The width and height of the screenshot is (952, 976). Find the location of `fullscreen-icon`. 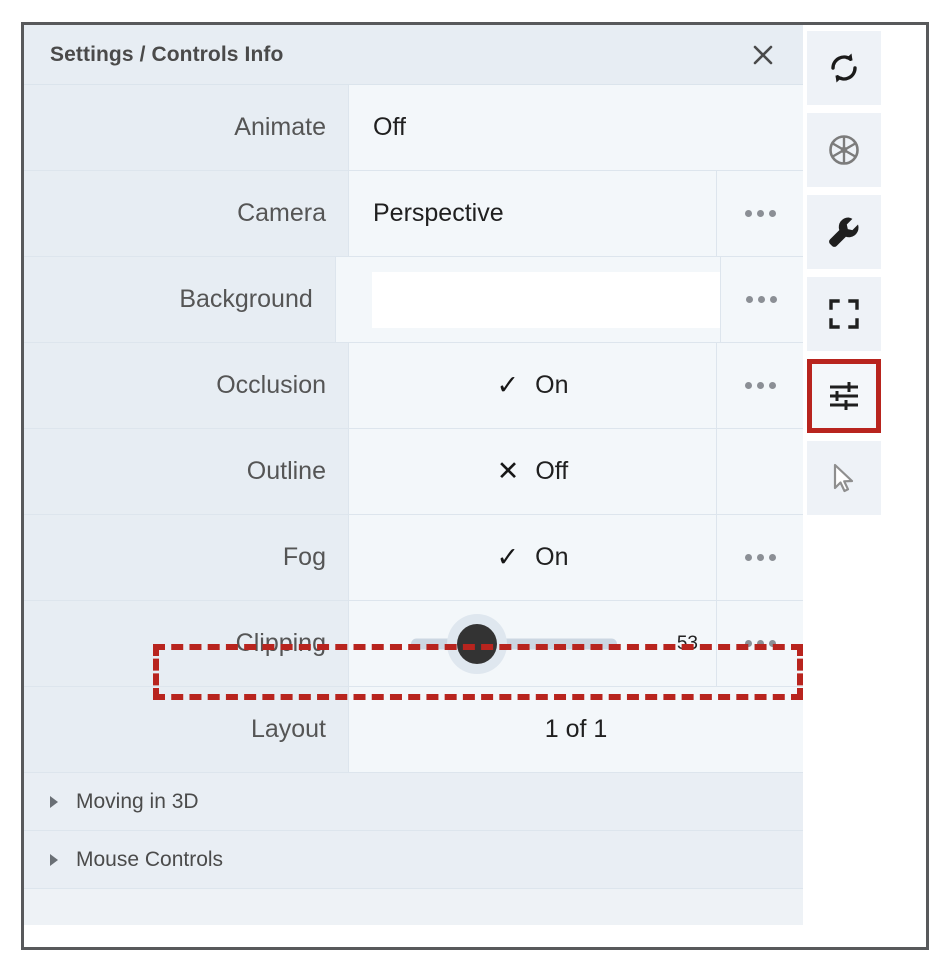

fullscreen-icon is located at coordinates (844, 314).